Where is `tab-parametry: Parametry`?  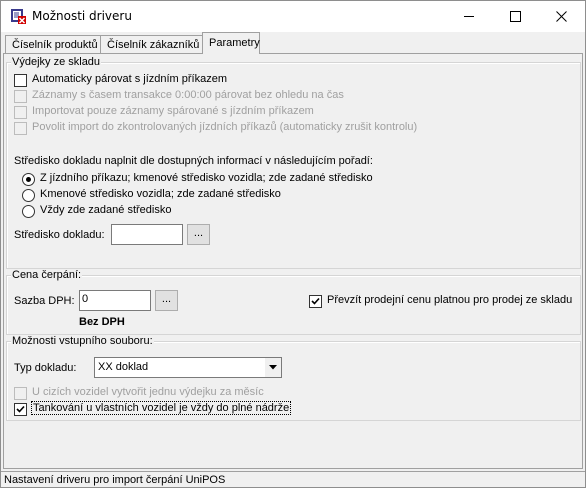 tab-parametry: Parametry is located at coordinates (231, 43).